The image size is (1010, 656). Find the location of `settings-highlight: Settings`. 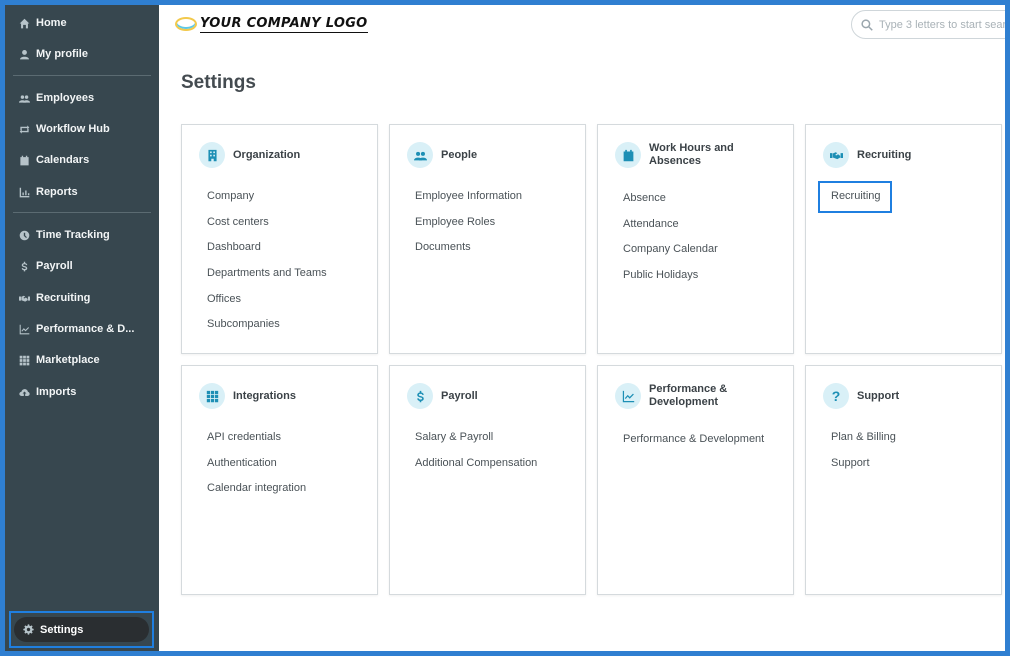

settings-highlight: Settings is located at coordinates (81, 629).